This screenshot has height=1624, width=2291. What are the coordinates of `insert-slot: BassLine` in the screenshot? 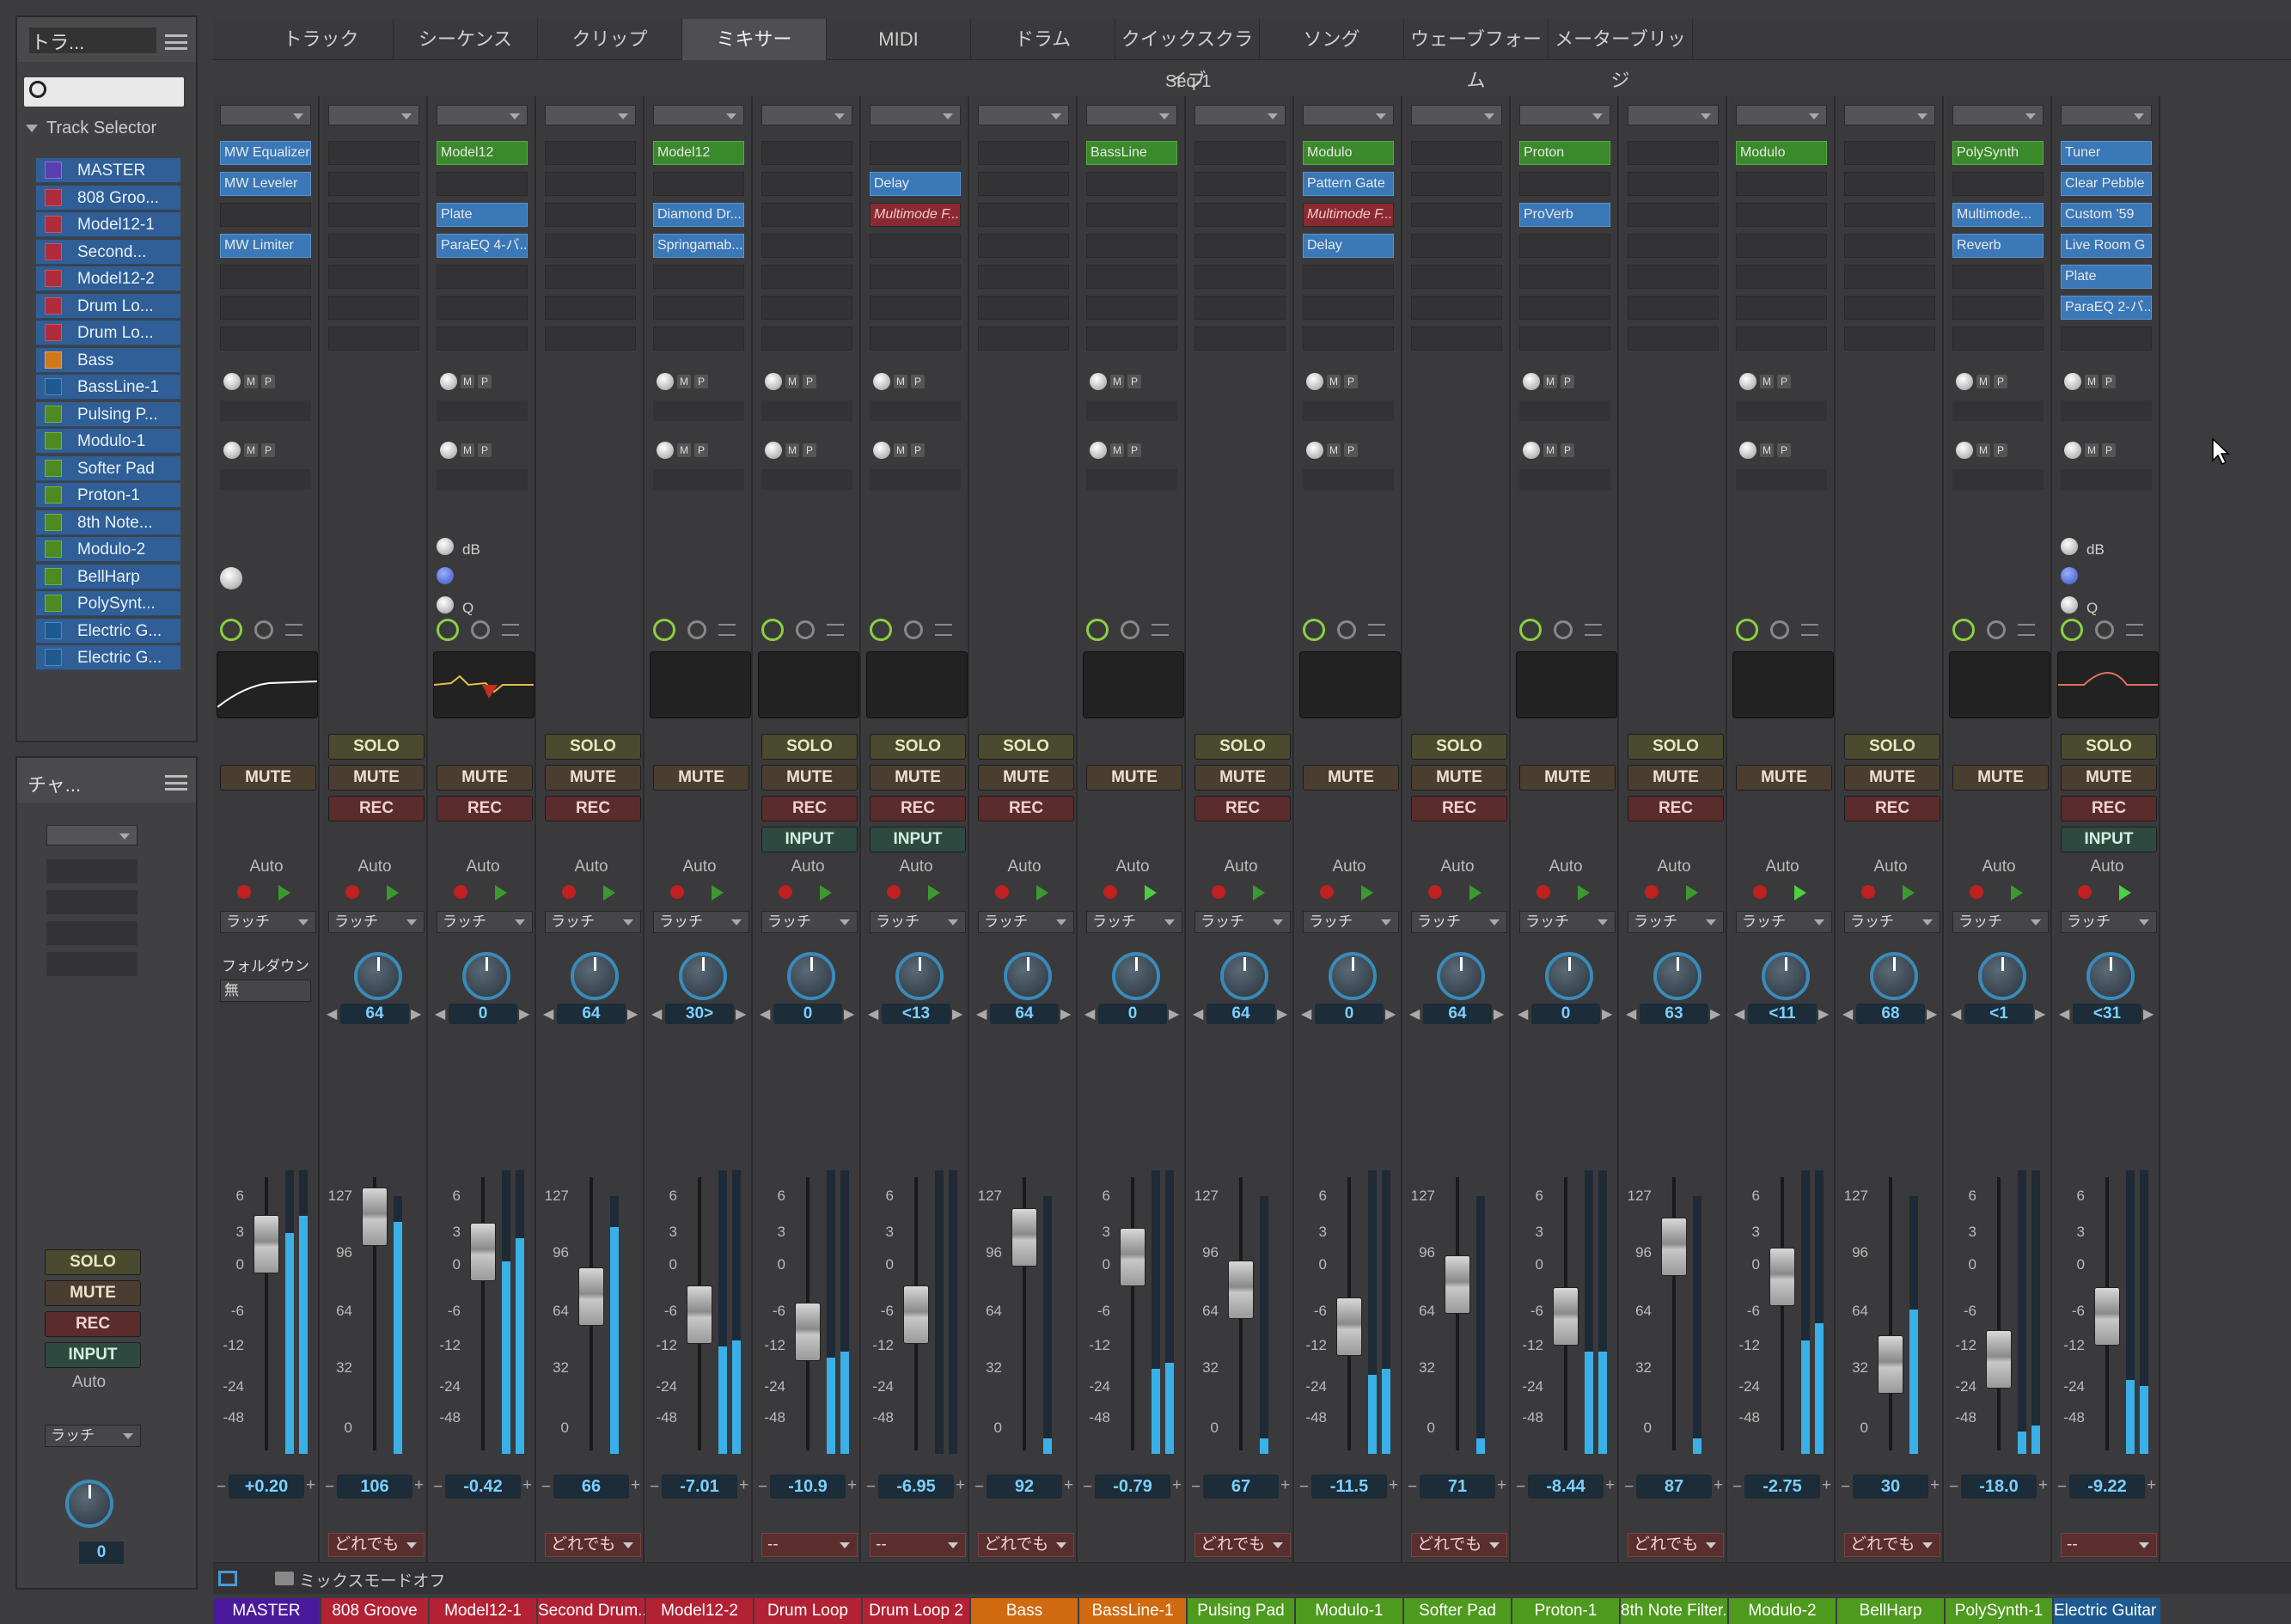 It's located at (1131, 153).